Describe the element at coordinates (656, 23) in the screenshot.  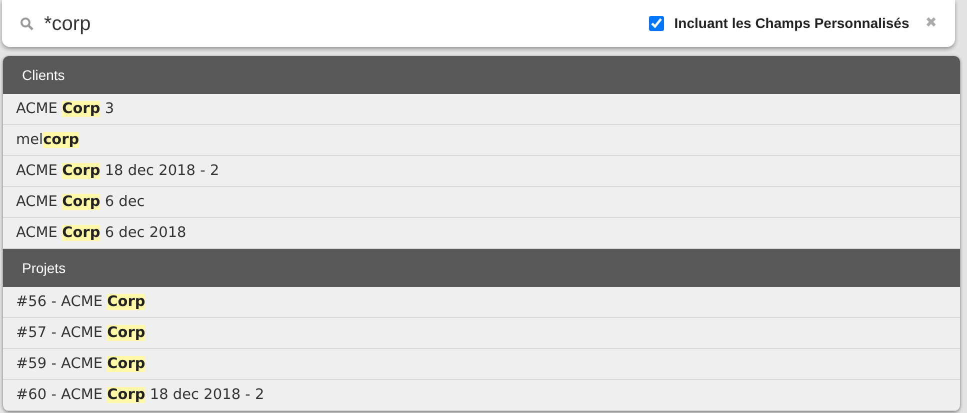
I see `checkbox` at that location.